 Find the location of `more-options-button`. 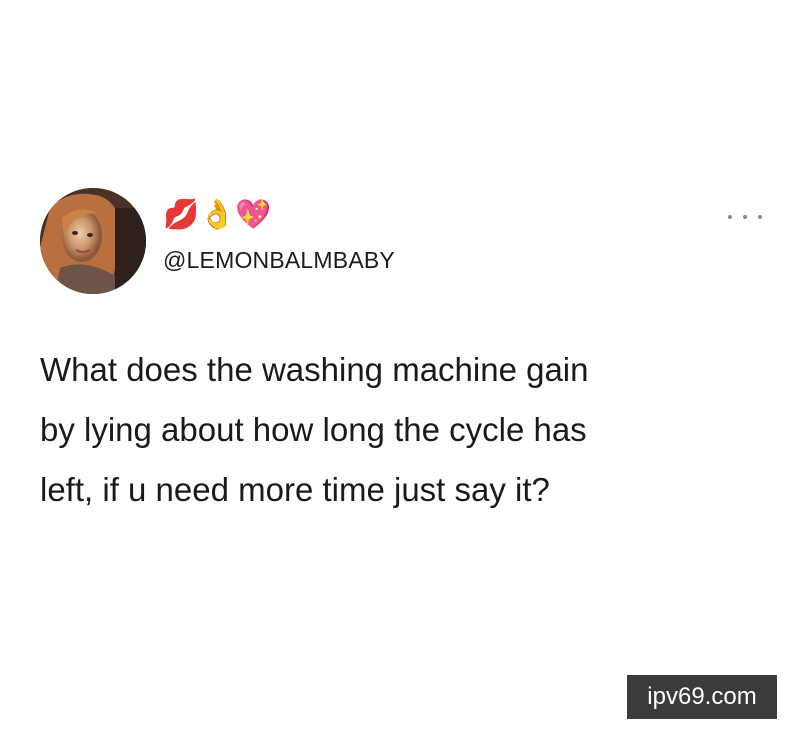

more-options-button is located at coordinates (745, 217).